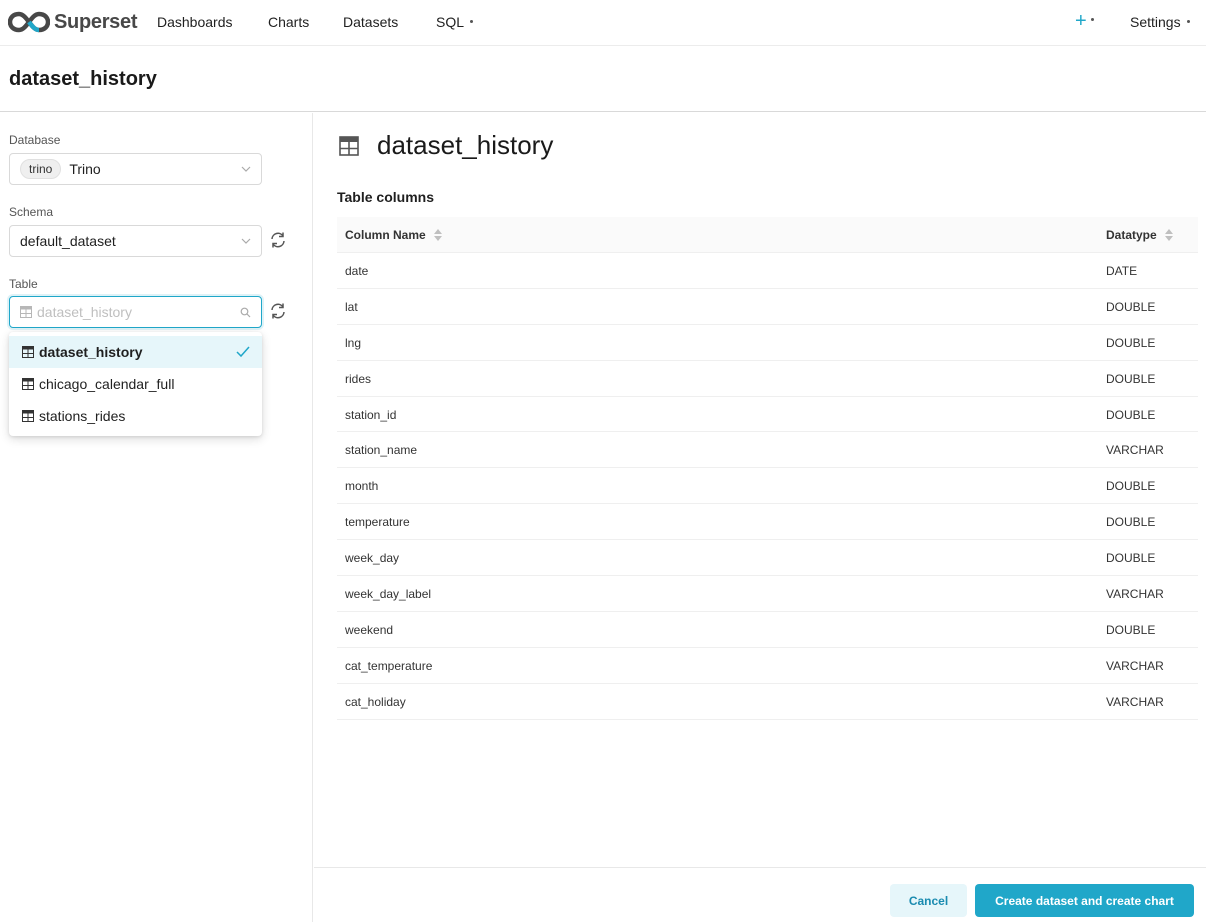 This screenshot has height=922, width=1206. I want to click on table-row: week_day DOUBLE, so click(767, 558).